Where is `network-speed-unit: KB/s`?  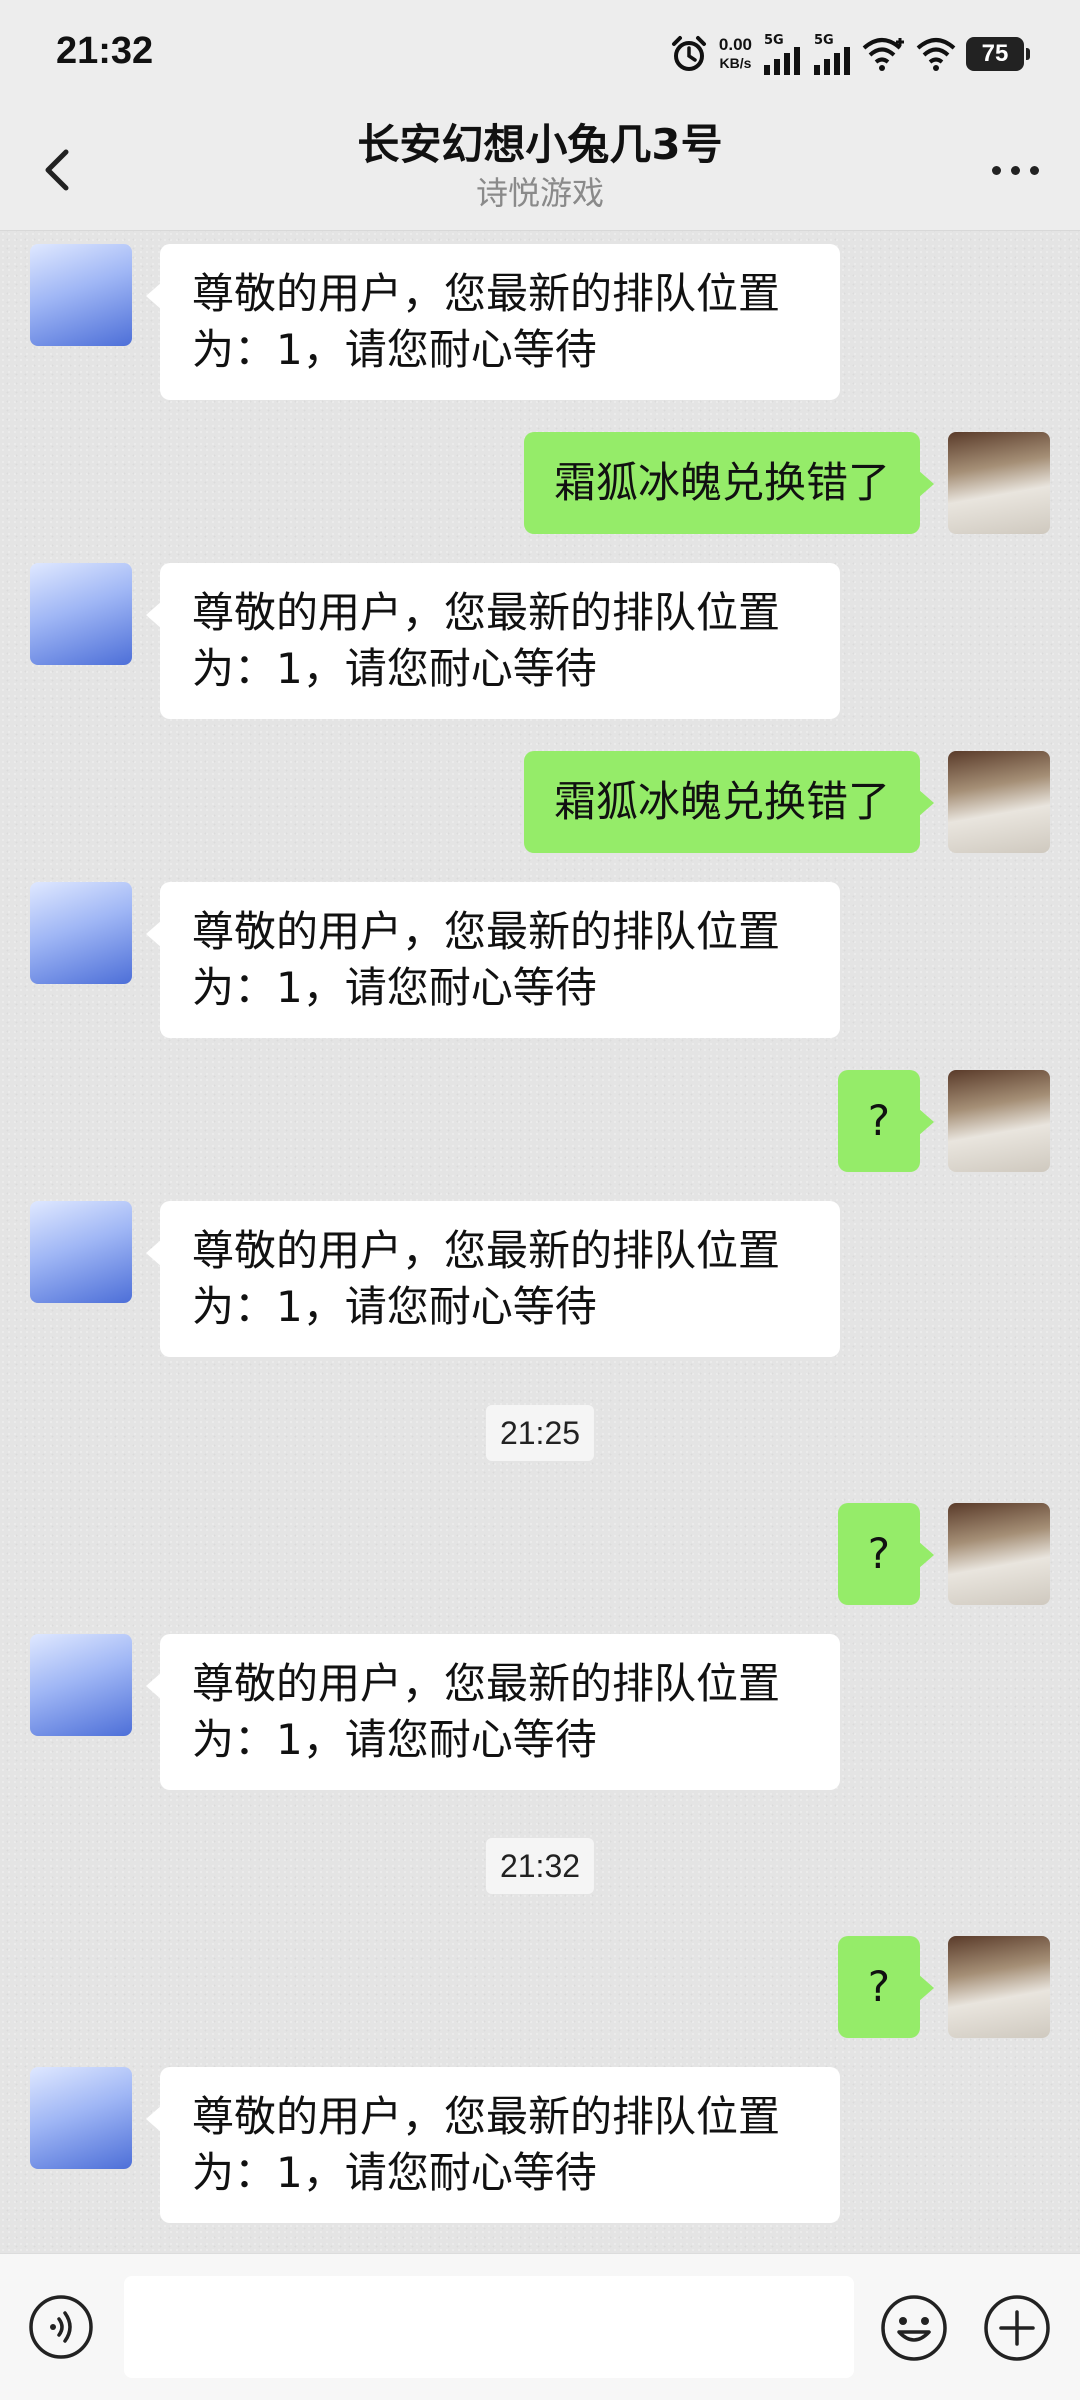
network-speed-unit: KB/s is located at coordinates (735, 63).